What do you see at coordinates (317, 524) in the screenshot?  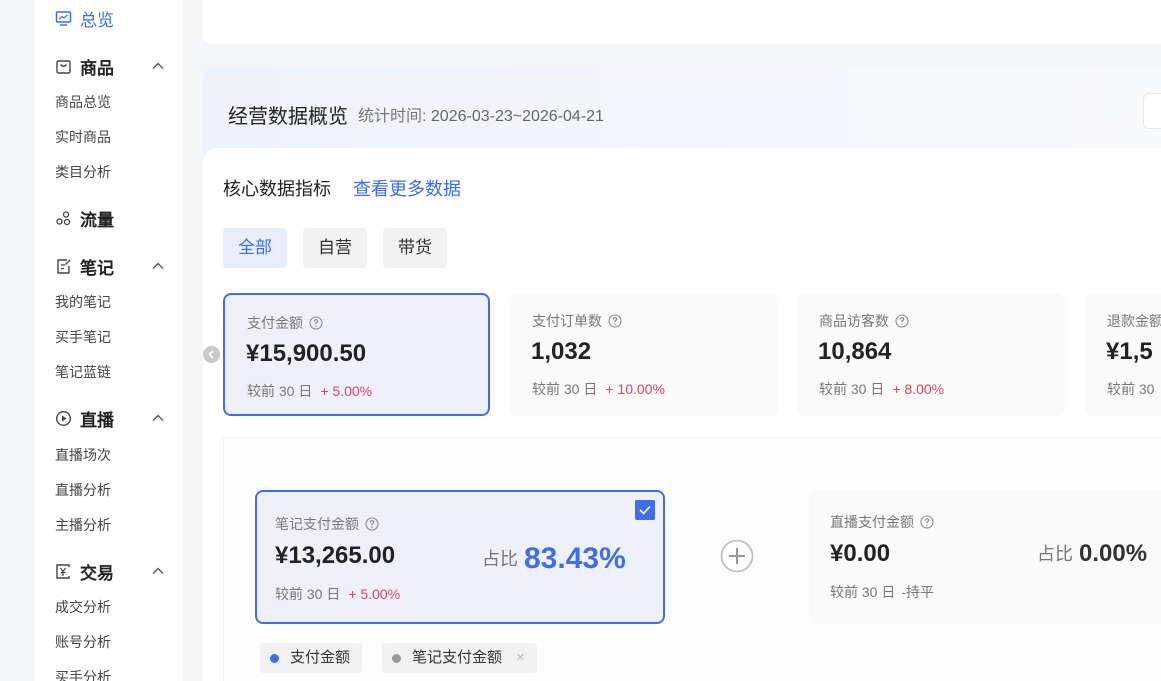 I see `metric-label-text: 笔记支付金额` at bounding box center [317, 524].